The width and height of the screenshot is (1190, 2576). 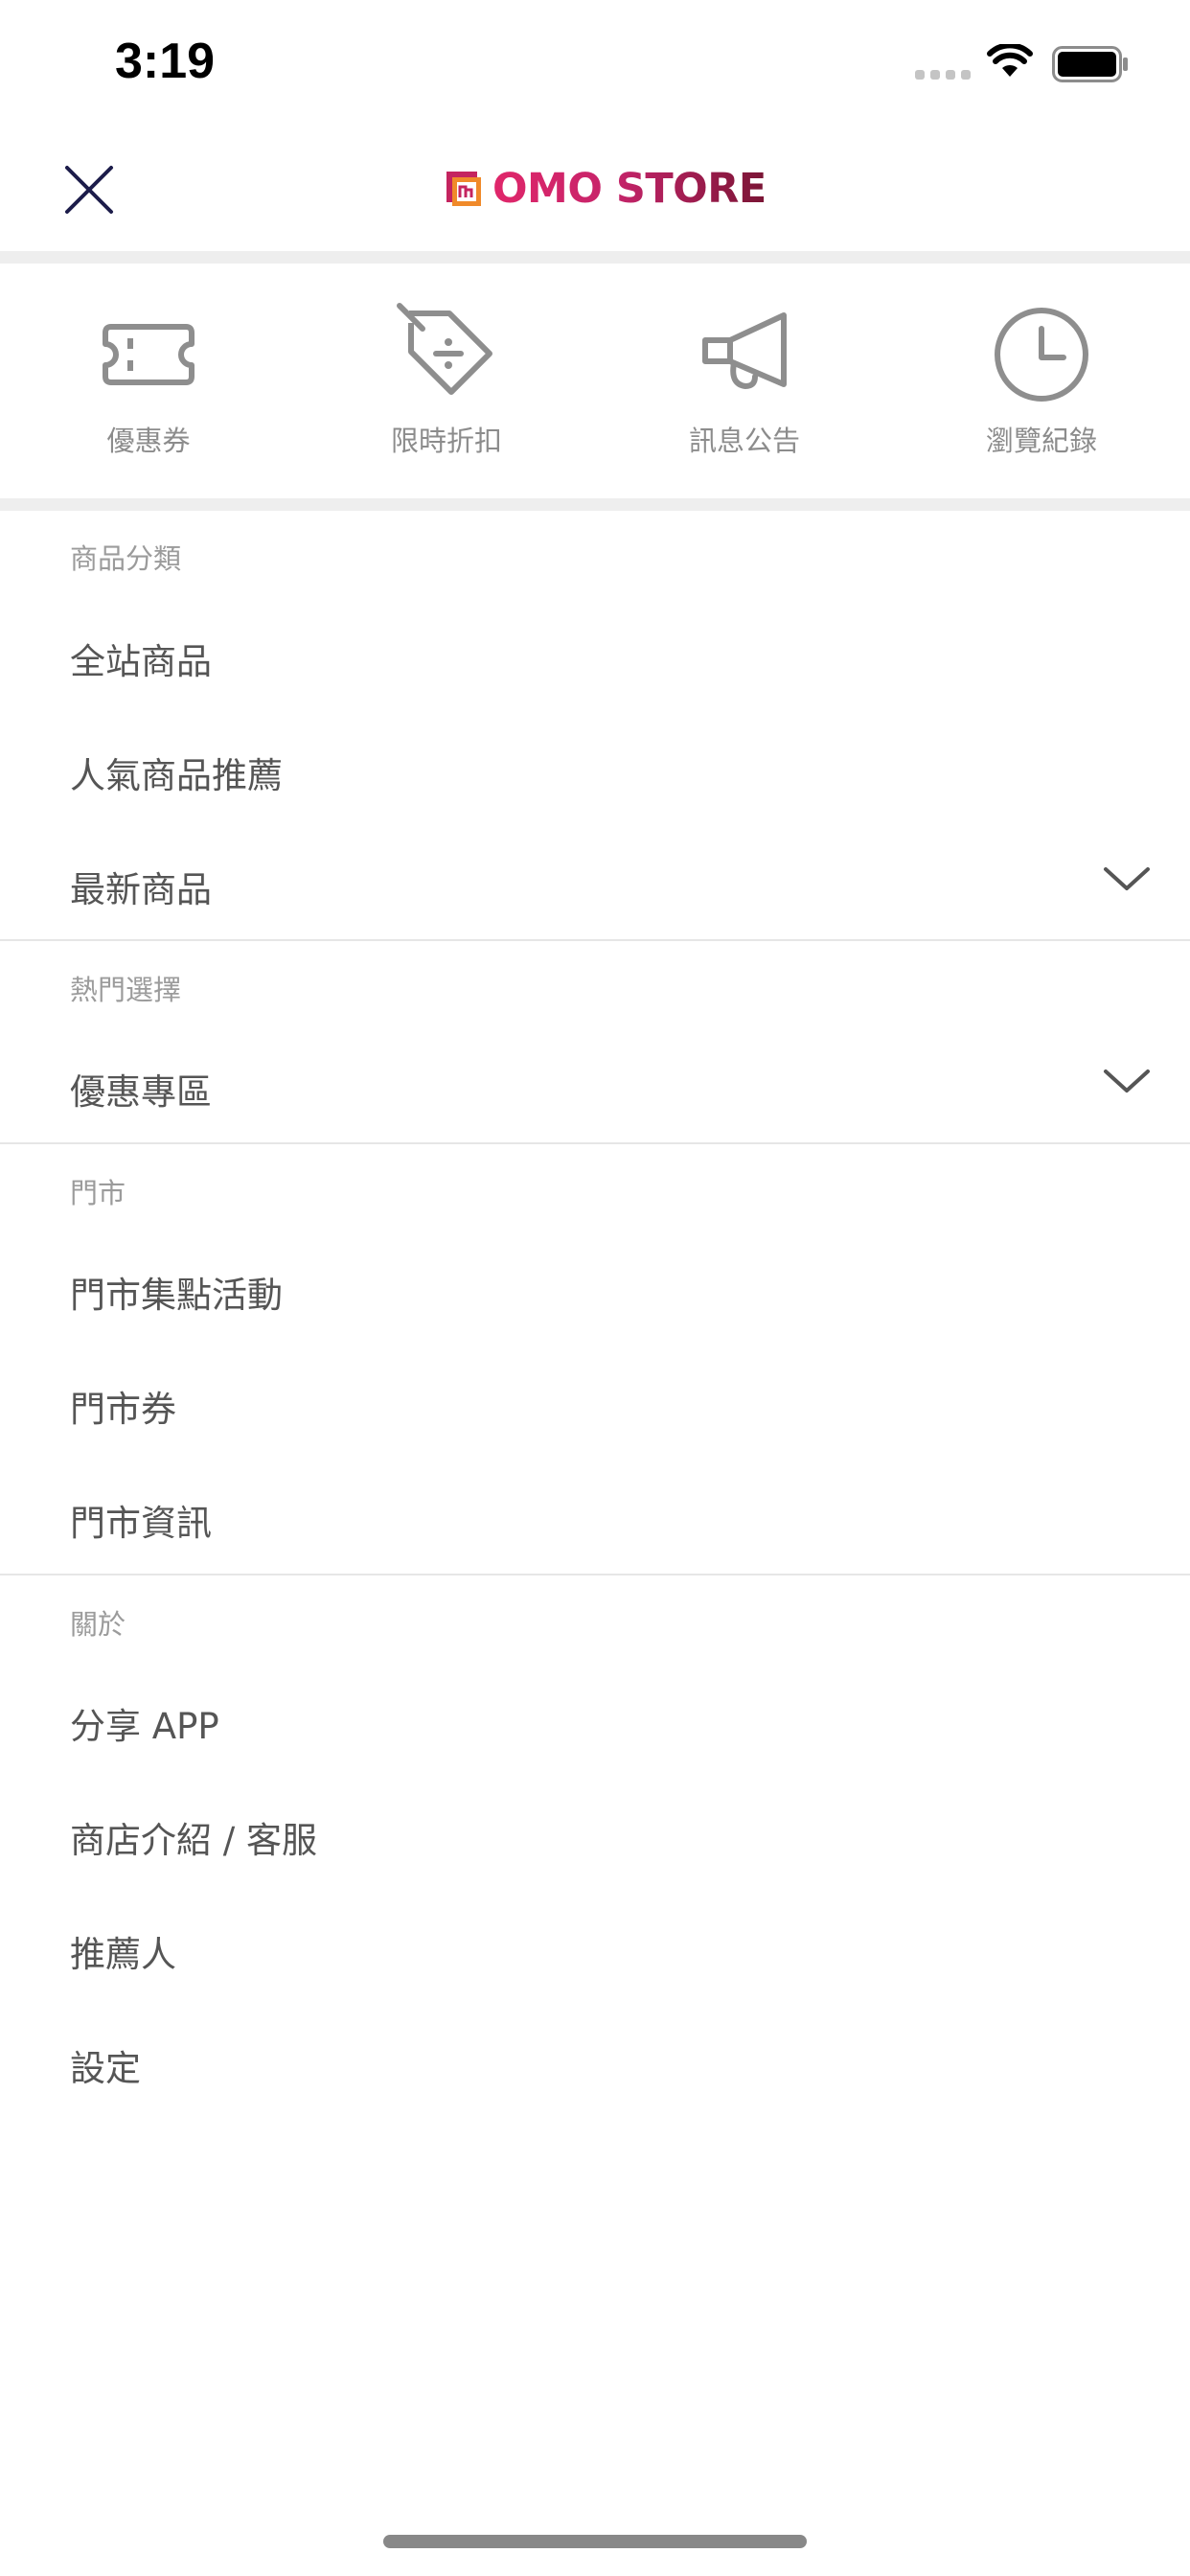 What do you see at coordinates (595, 2061) in the screenshot?
I see `menu-item-settings: 設定` at bounding box center [595, 2061].